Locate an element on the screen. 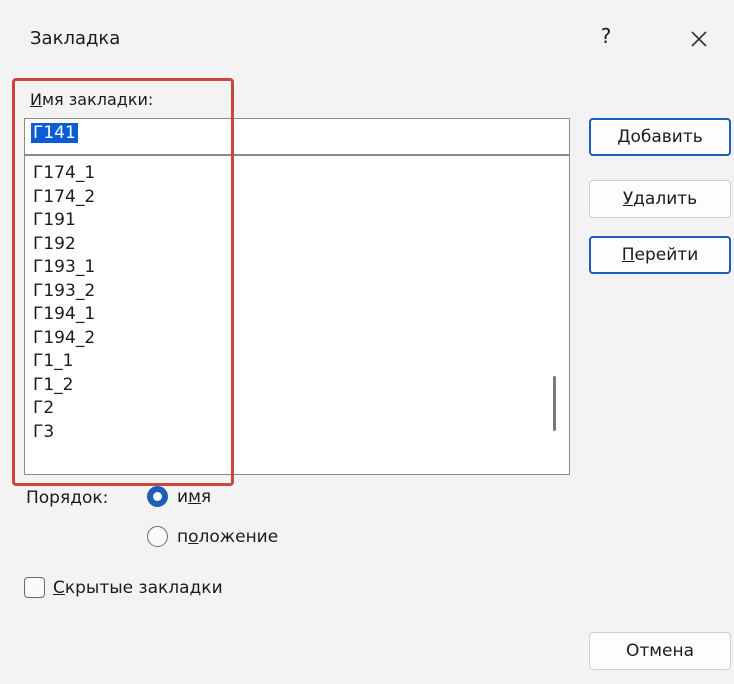 The image size is (734, 684). hidden-bookmarks-checkbox: Скрытые закладки is located at coordinates (123, 587).